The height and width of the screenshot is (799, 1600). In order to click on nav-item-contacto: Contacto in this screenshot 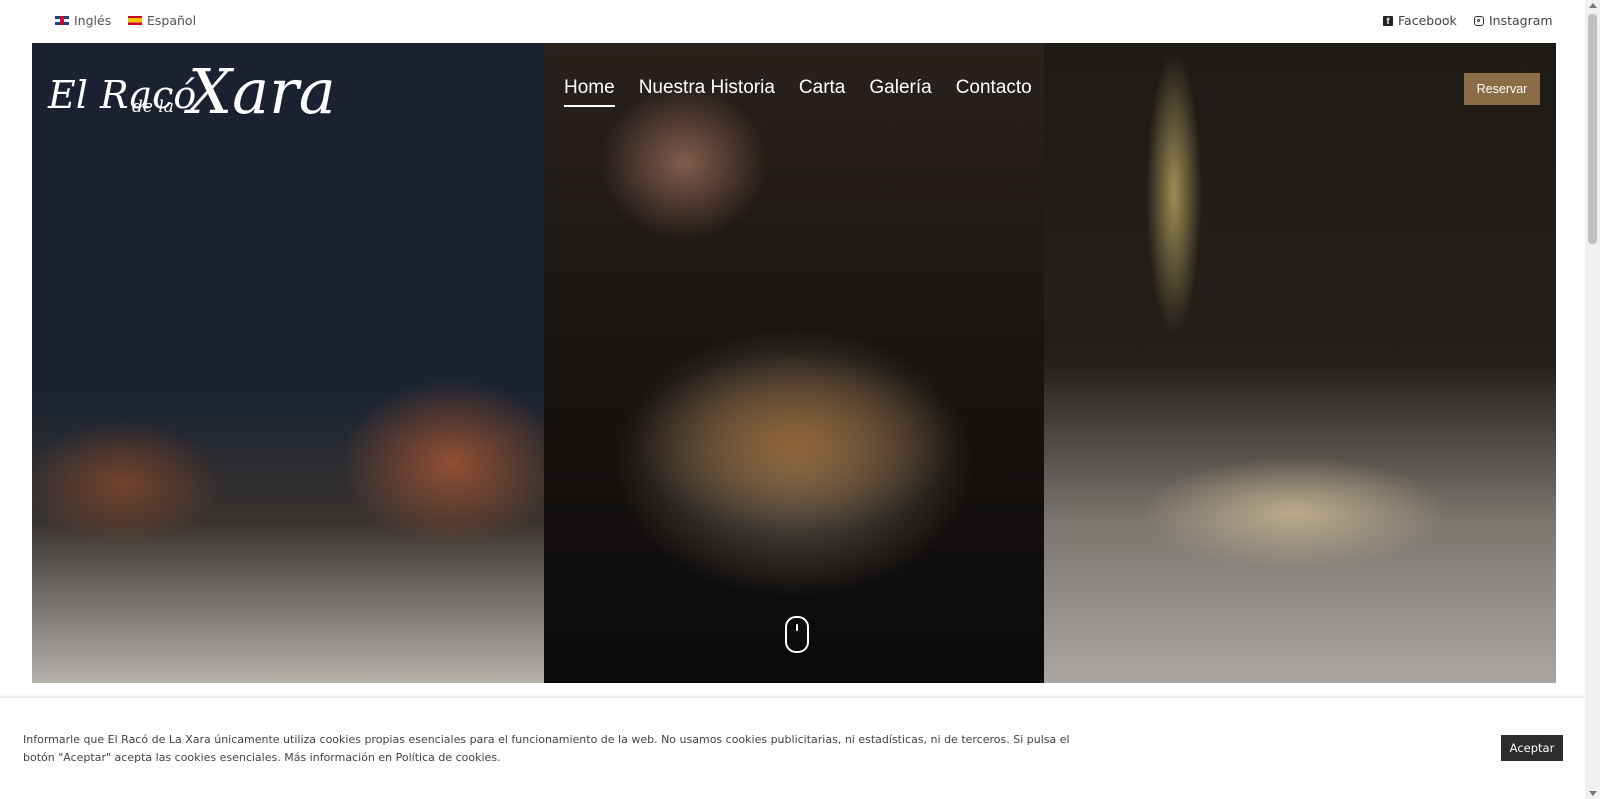, I will do `click(994, 92)`.